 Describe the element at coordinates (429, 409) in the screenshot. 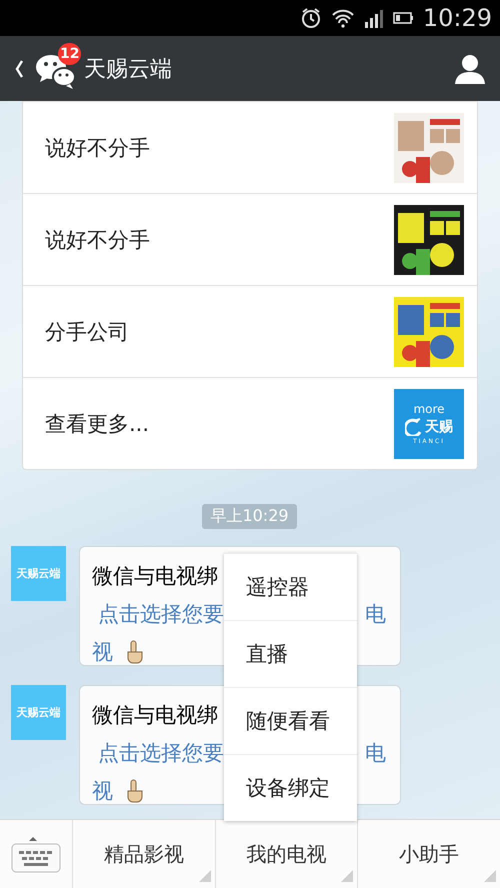

I see `more-label: more` at that location.